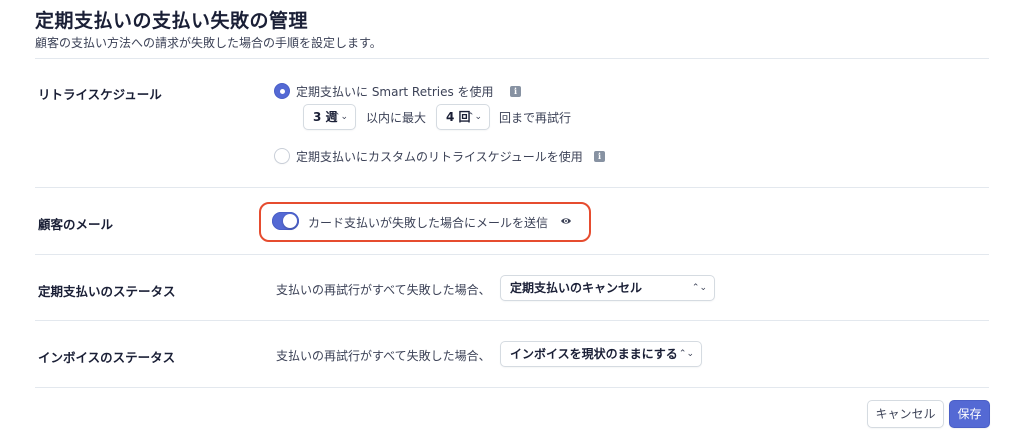 This screenshot has width=1024, height=438. Describe the element at coordinates (383, 356) in the screenshot. I see `invoice-condition-text: 支払いの再試行がすべて失敗した場合、` at that location.